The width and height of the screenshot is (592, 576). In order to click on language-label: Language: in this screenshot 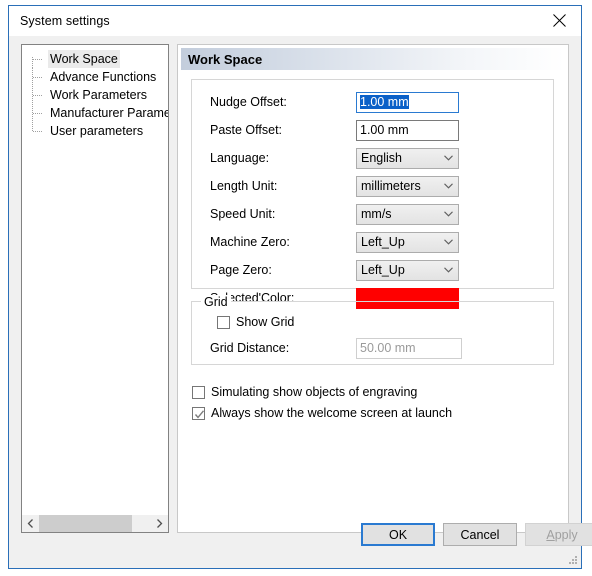, I will do `click(240, 158)`.